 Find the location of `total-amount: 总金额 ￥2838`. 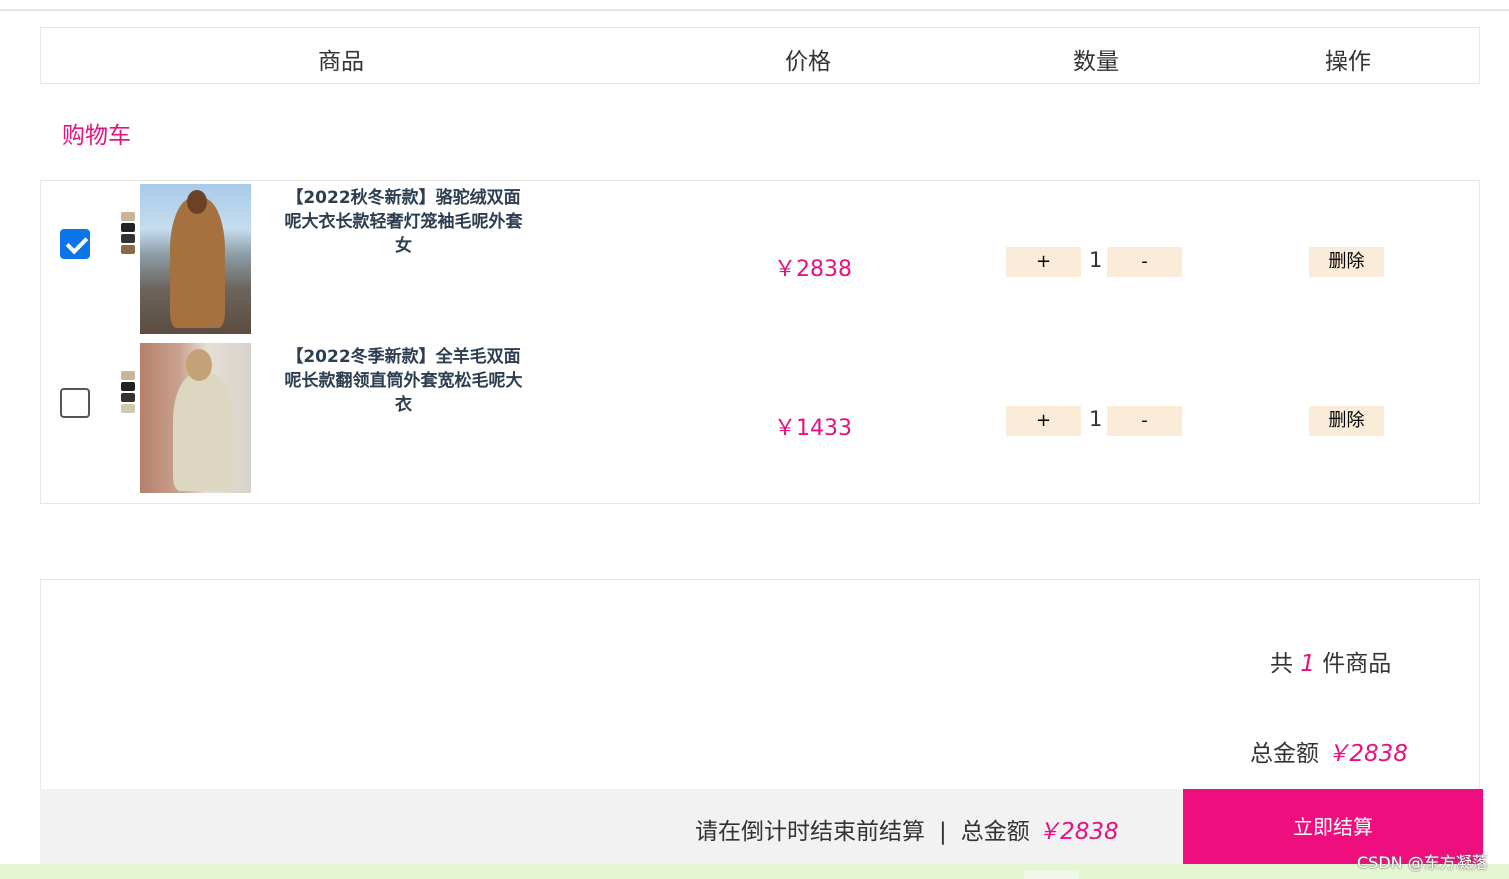

total-amount: 总金额 ￥2838 is located at coordinates (1329, 751).